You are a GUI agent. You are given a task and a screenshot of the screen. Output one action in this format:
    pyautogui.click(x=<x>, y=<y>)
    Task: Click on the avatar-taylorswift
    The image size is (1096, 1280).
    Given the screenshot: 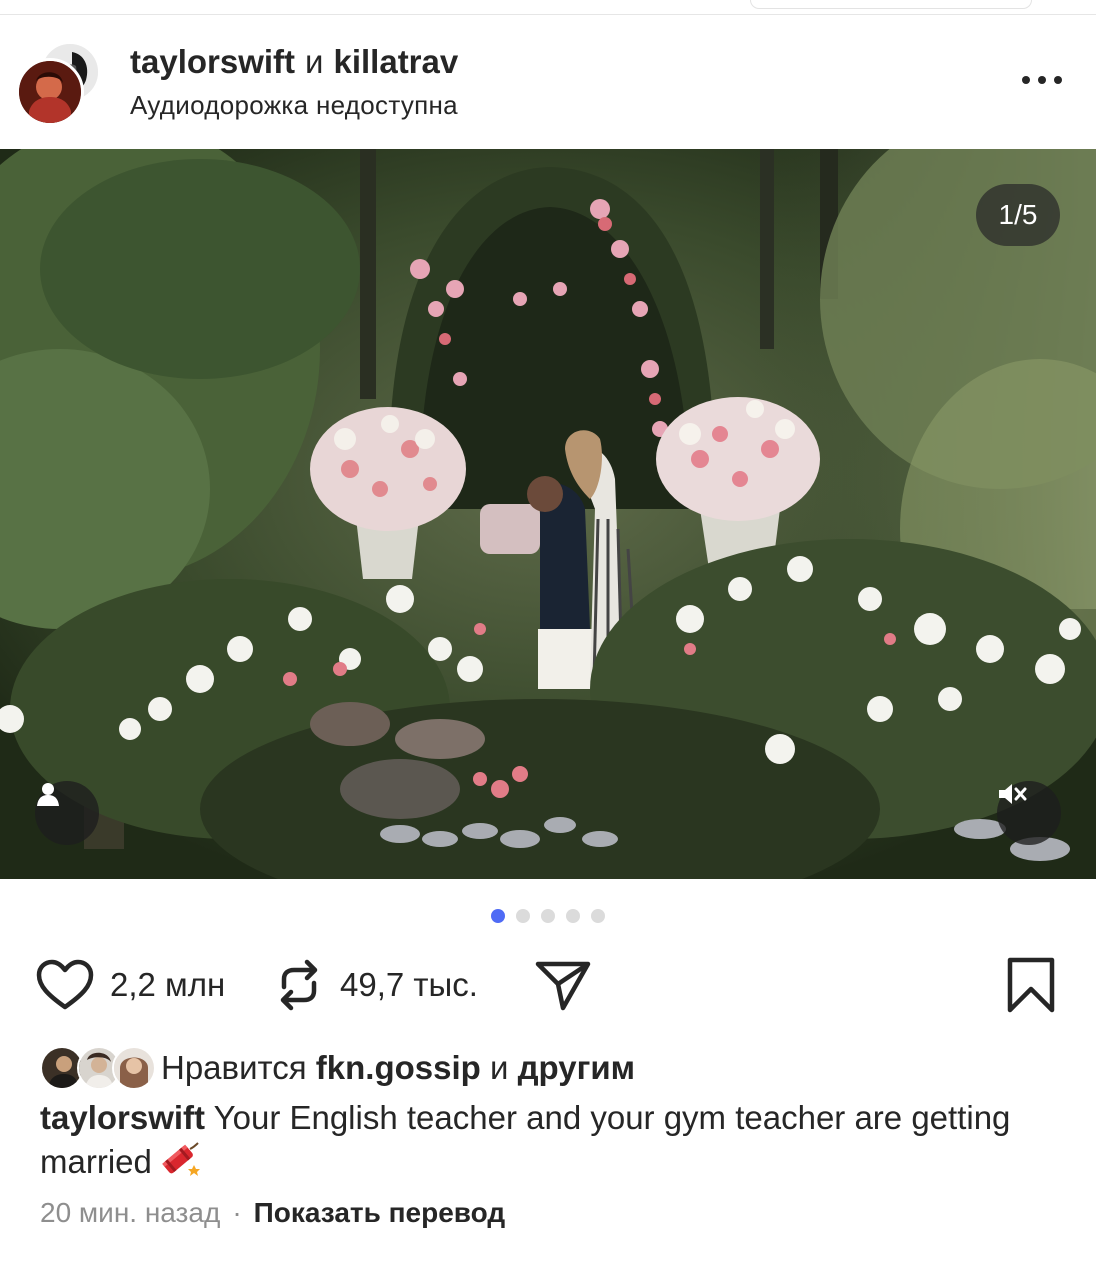 What is the action you would take?
    pyautogui.click(x=50, y=92)
    